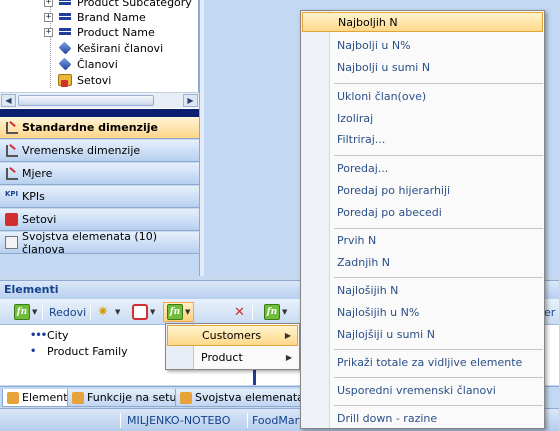 This screenshot has width=559, height=431. What do you see at coordinates (11, 150) in the screenshot?
I see `time-dimension-icon` at bounding box center [11, 150].